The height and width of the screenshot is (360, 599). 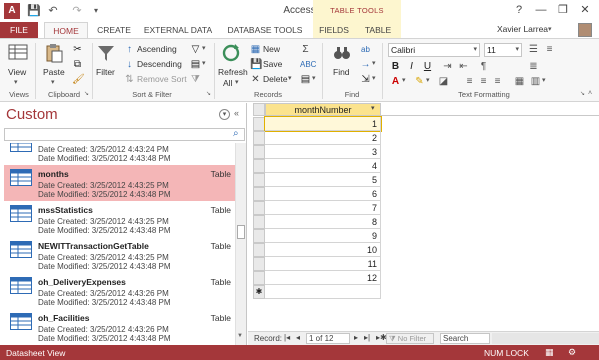 What do you see at coordinates (305, 79) in the screenshot?
I see `more-icon: ▤` at bounding box center [305, 79].